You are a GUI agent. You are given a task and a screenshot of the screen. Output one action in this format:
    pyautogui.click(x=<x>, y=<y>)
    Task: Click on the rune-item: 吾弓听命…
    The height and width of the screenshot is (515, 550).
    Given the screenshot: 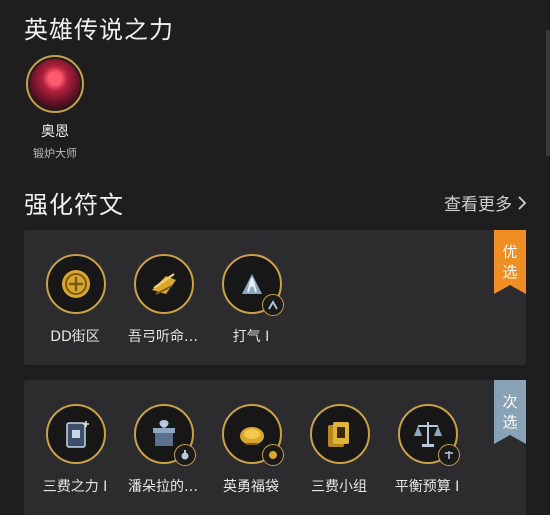 What is the action you would take?
    pyautogui.click(x=163, y=300)
    